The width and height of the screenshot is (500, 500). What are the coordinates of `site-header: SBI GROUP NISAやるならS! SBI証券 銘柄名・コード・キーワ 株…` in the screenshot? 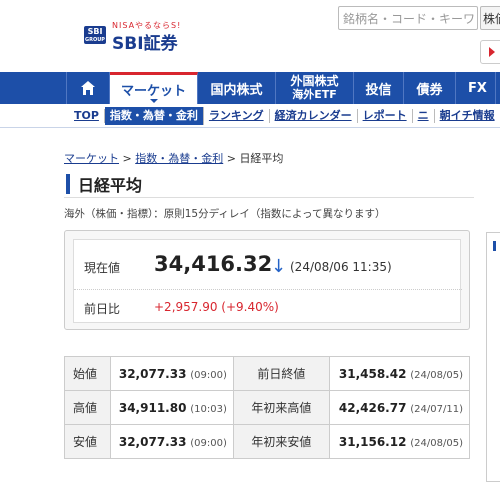 It's located at (250, 36).